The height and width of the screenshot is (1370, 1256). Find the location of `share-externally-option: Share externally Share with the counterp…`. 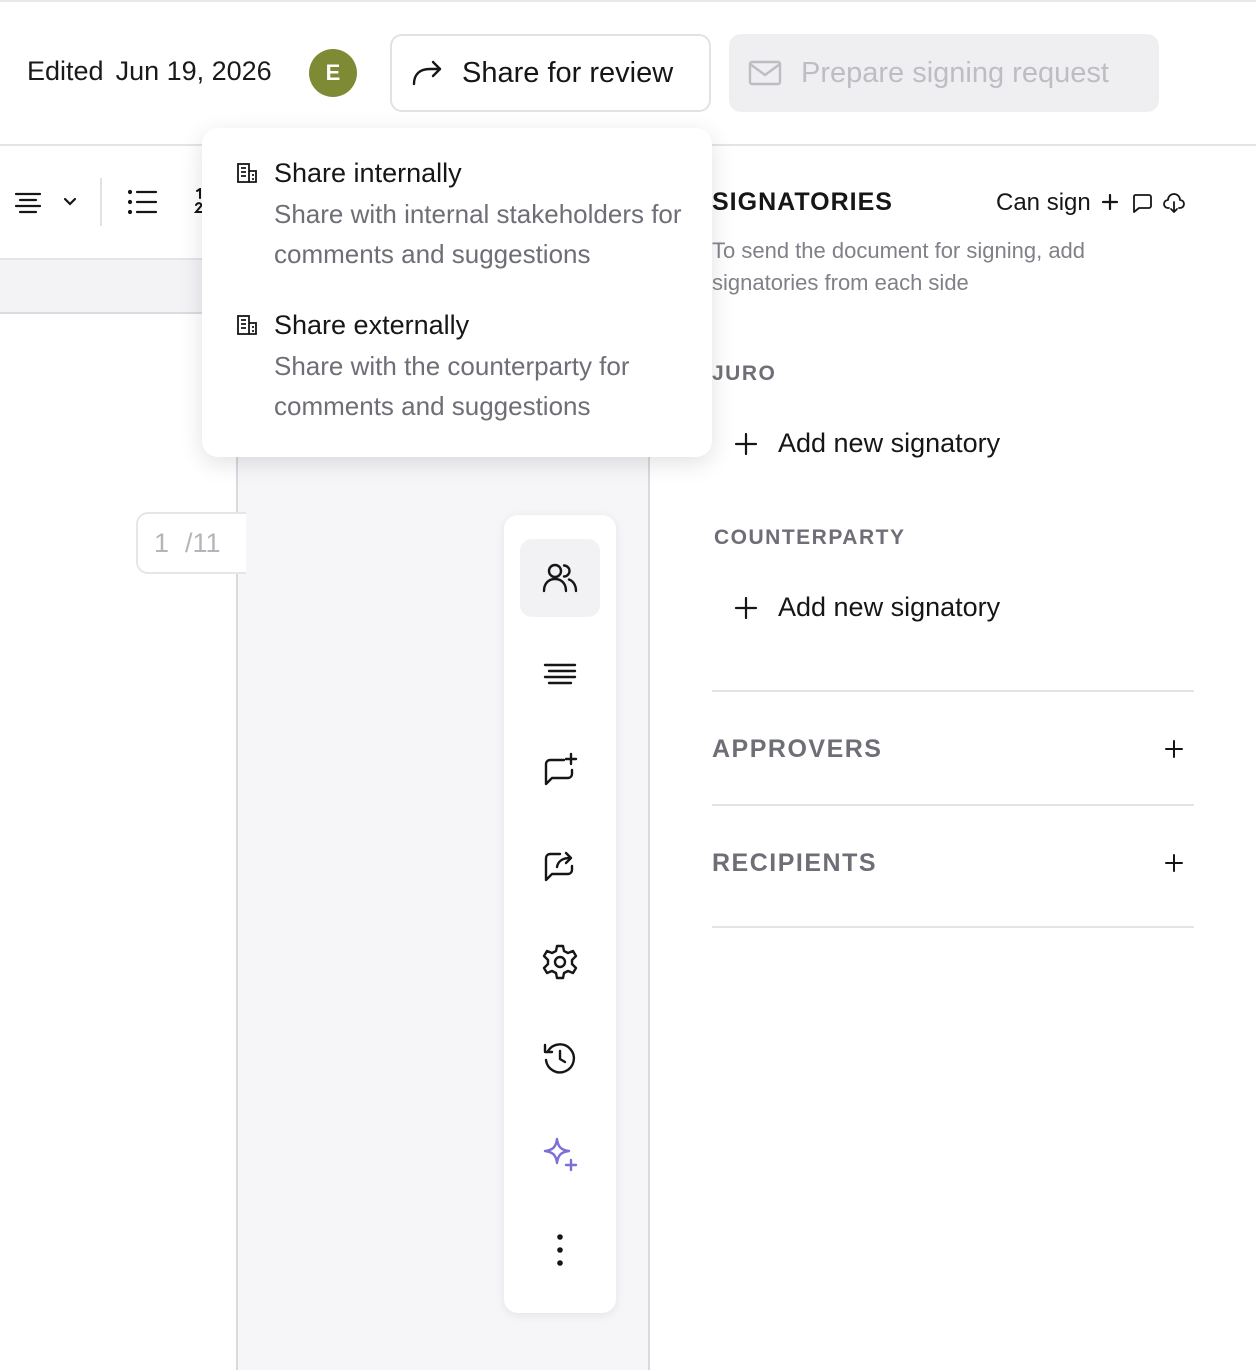

share-externally-option: Share externally Share with the counterp… is located at coordinates (457, 375).